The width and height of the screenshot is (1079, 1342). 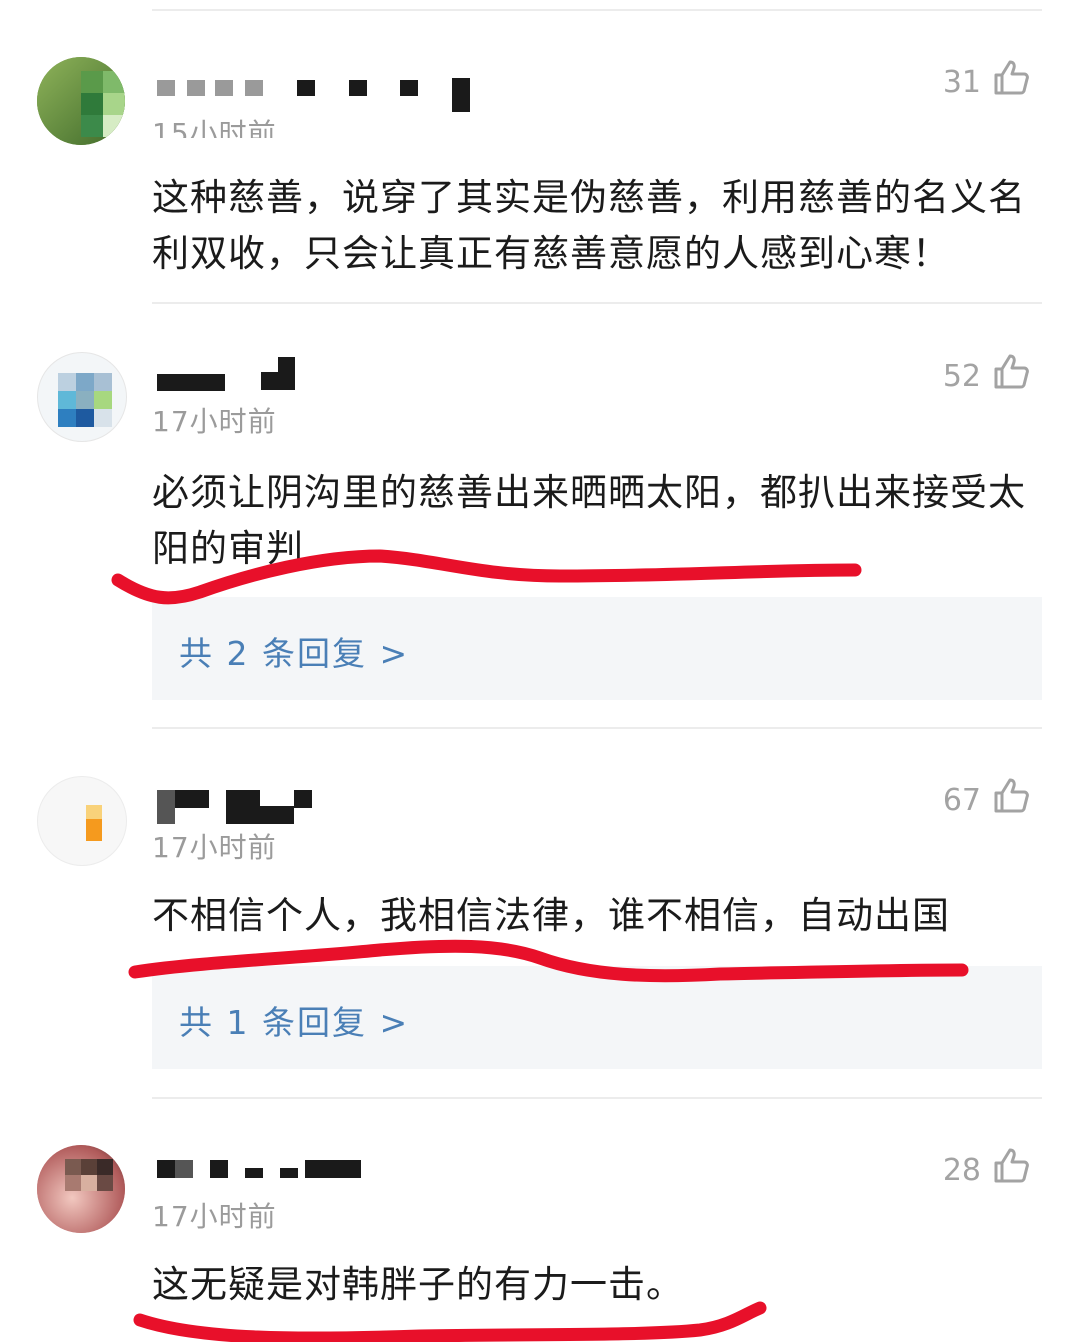 I want to click on like-button: 28, so click(x=987, y=1170).